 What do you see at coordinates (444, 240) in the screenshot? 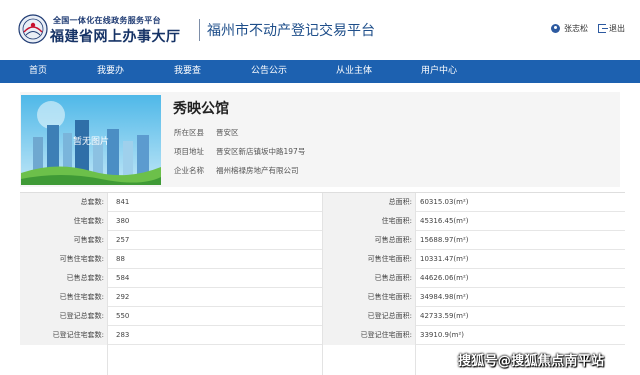
I see `stat-value: 15688.97(m²)` at bounding box center [444, 240].